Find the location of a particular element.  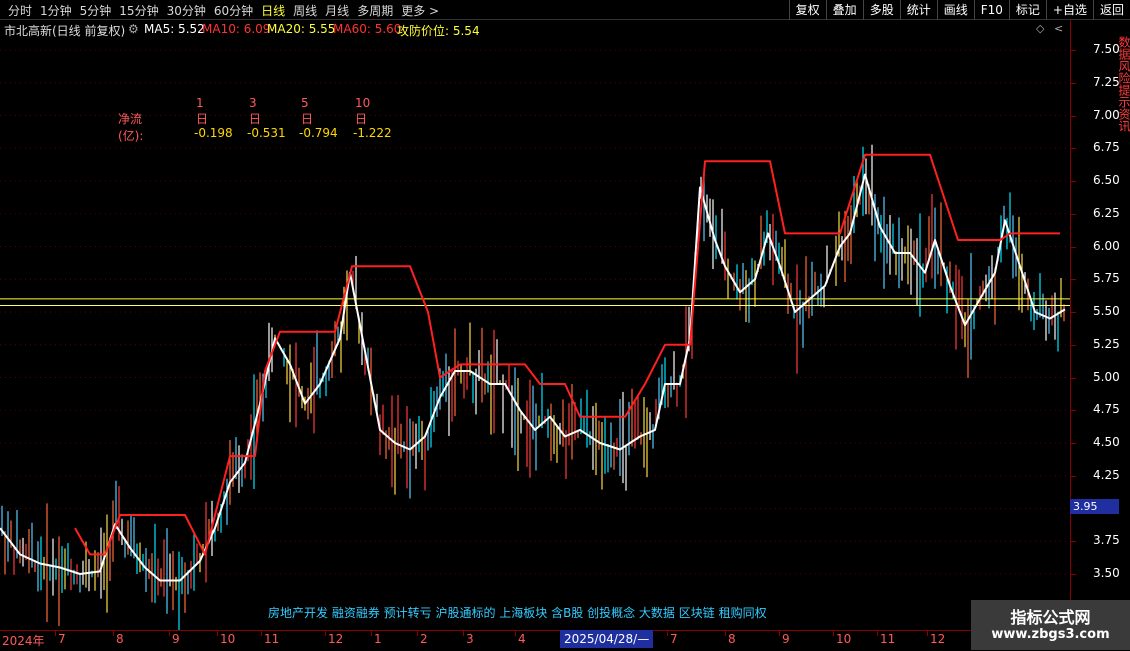

tool-button-5: F10 is located at coordinates (991, 10).